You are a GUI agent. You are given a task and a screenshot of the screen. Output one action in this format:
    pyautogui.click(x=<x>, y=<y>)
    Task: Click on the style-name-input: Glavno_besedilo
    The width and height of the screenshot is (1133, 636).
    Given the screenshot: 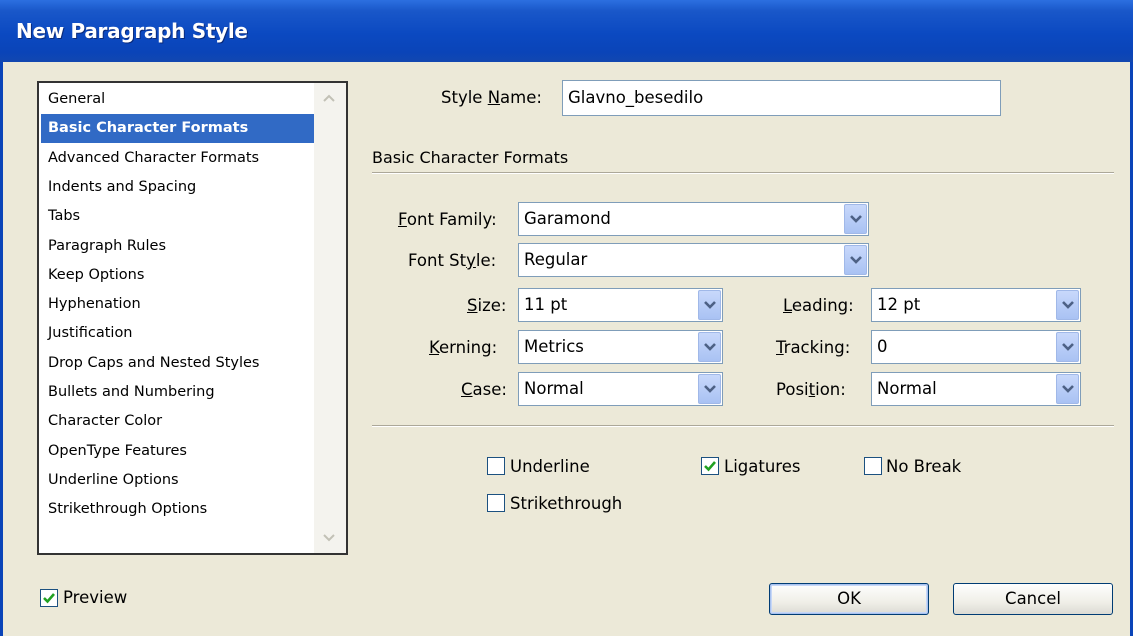 What is the action you would take?
    pyautogui.click(x=781, y=98)
    